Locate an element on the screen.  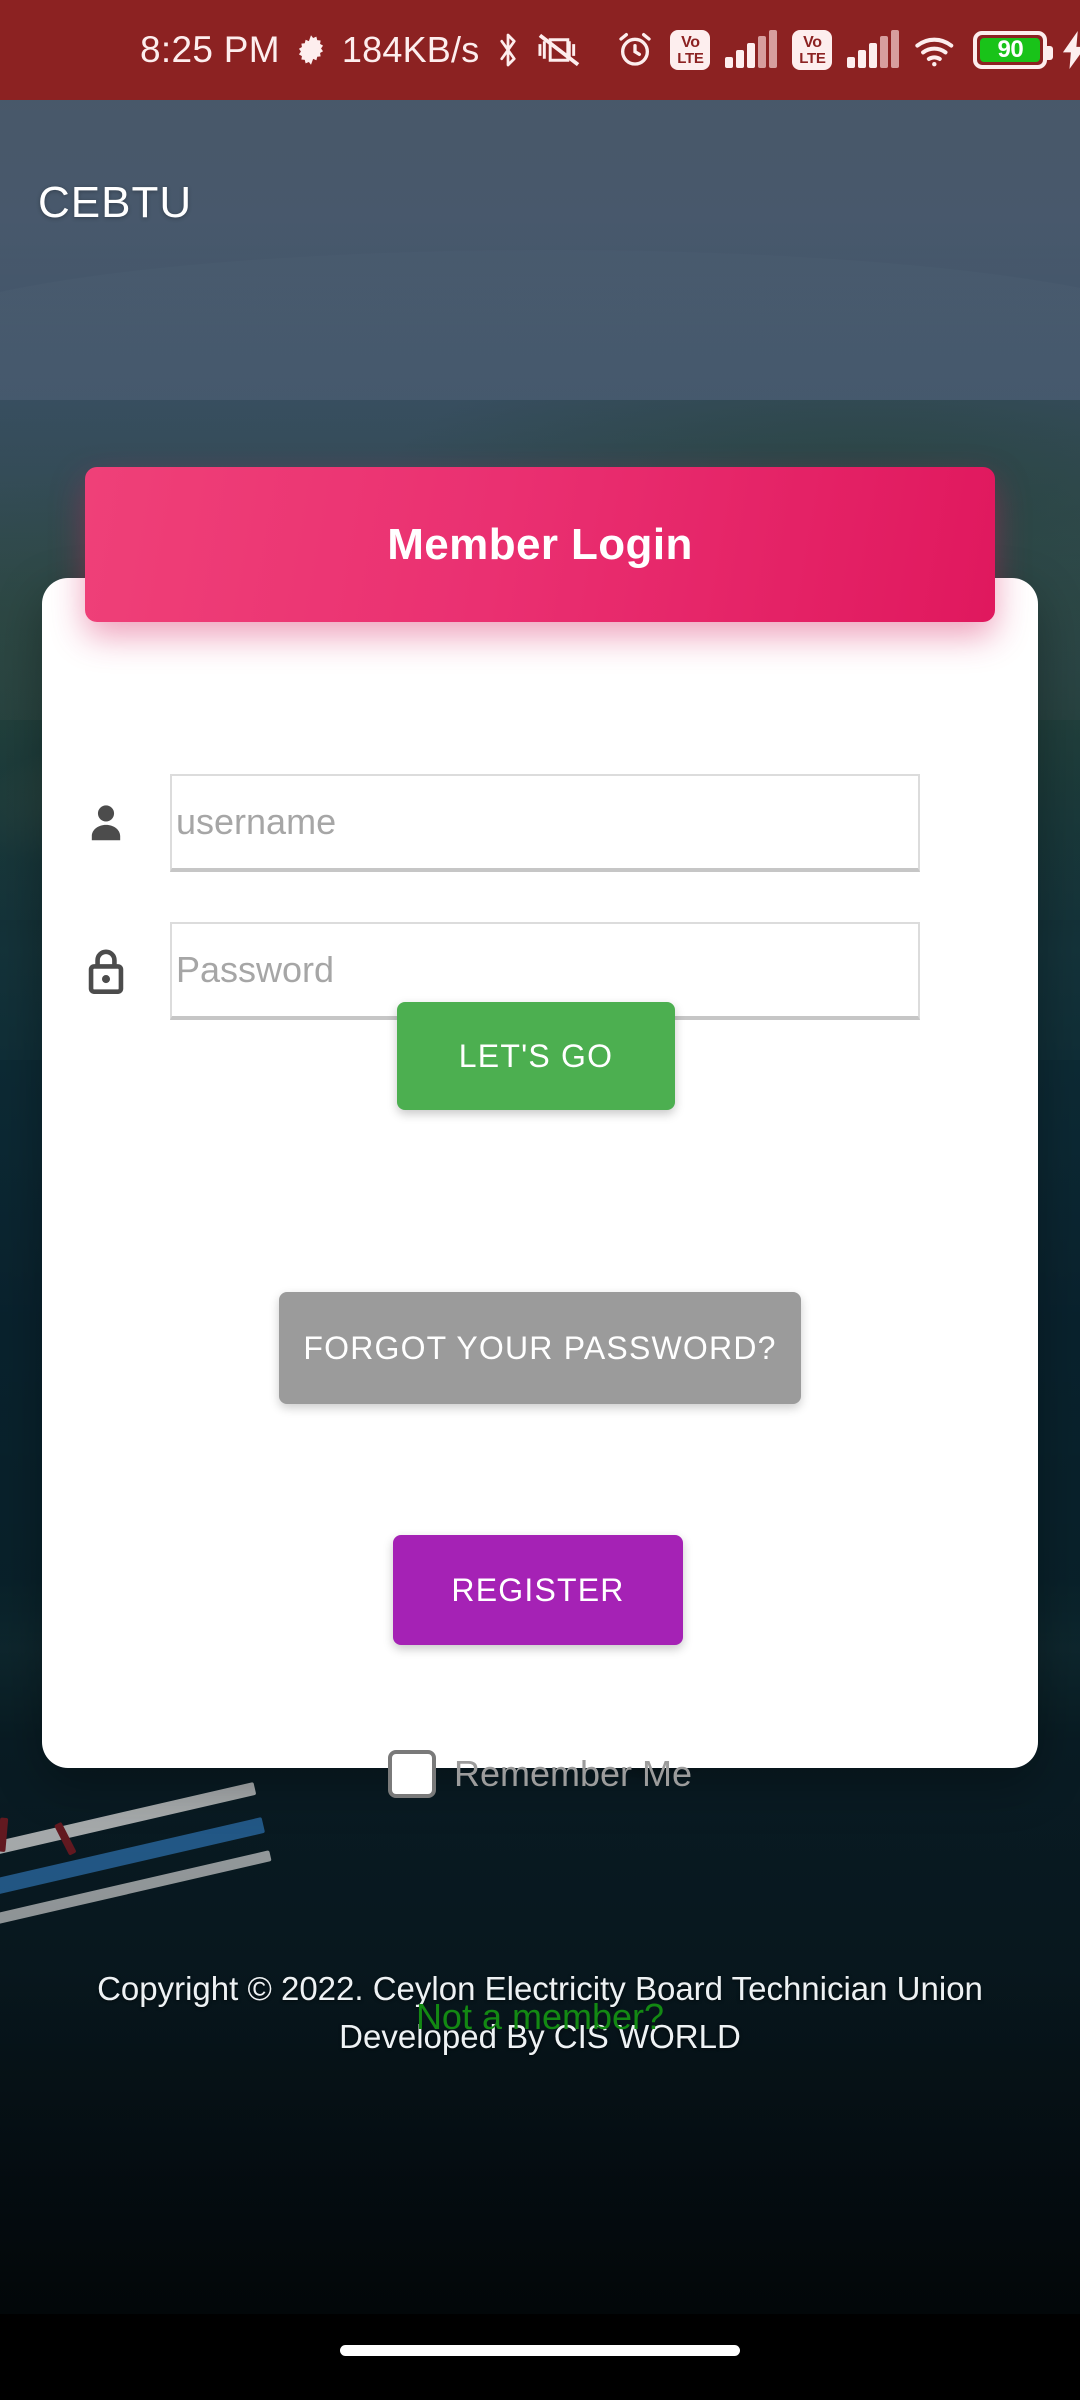
system-navigation-bar is located at coordinates (540, 2357).